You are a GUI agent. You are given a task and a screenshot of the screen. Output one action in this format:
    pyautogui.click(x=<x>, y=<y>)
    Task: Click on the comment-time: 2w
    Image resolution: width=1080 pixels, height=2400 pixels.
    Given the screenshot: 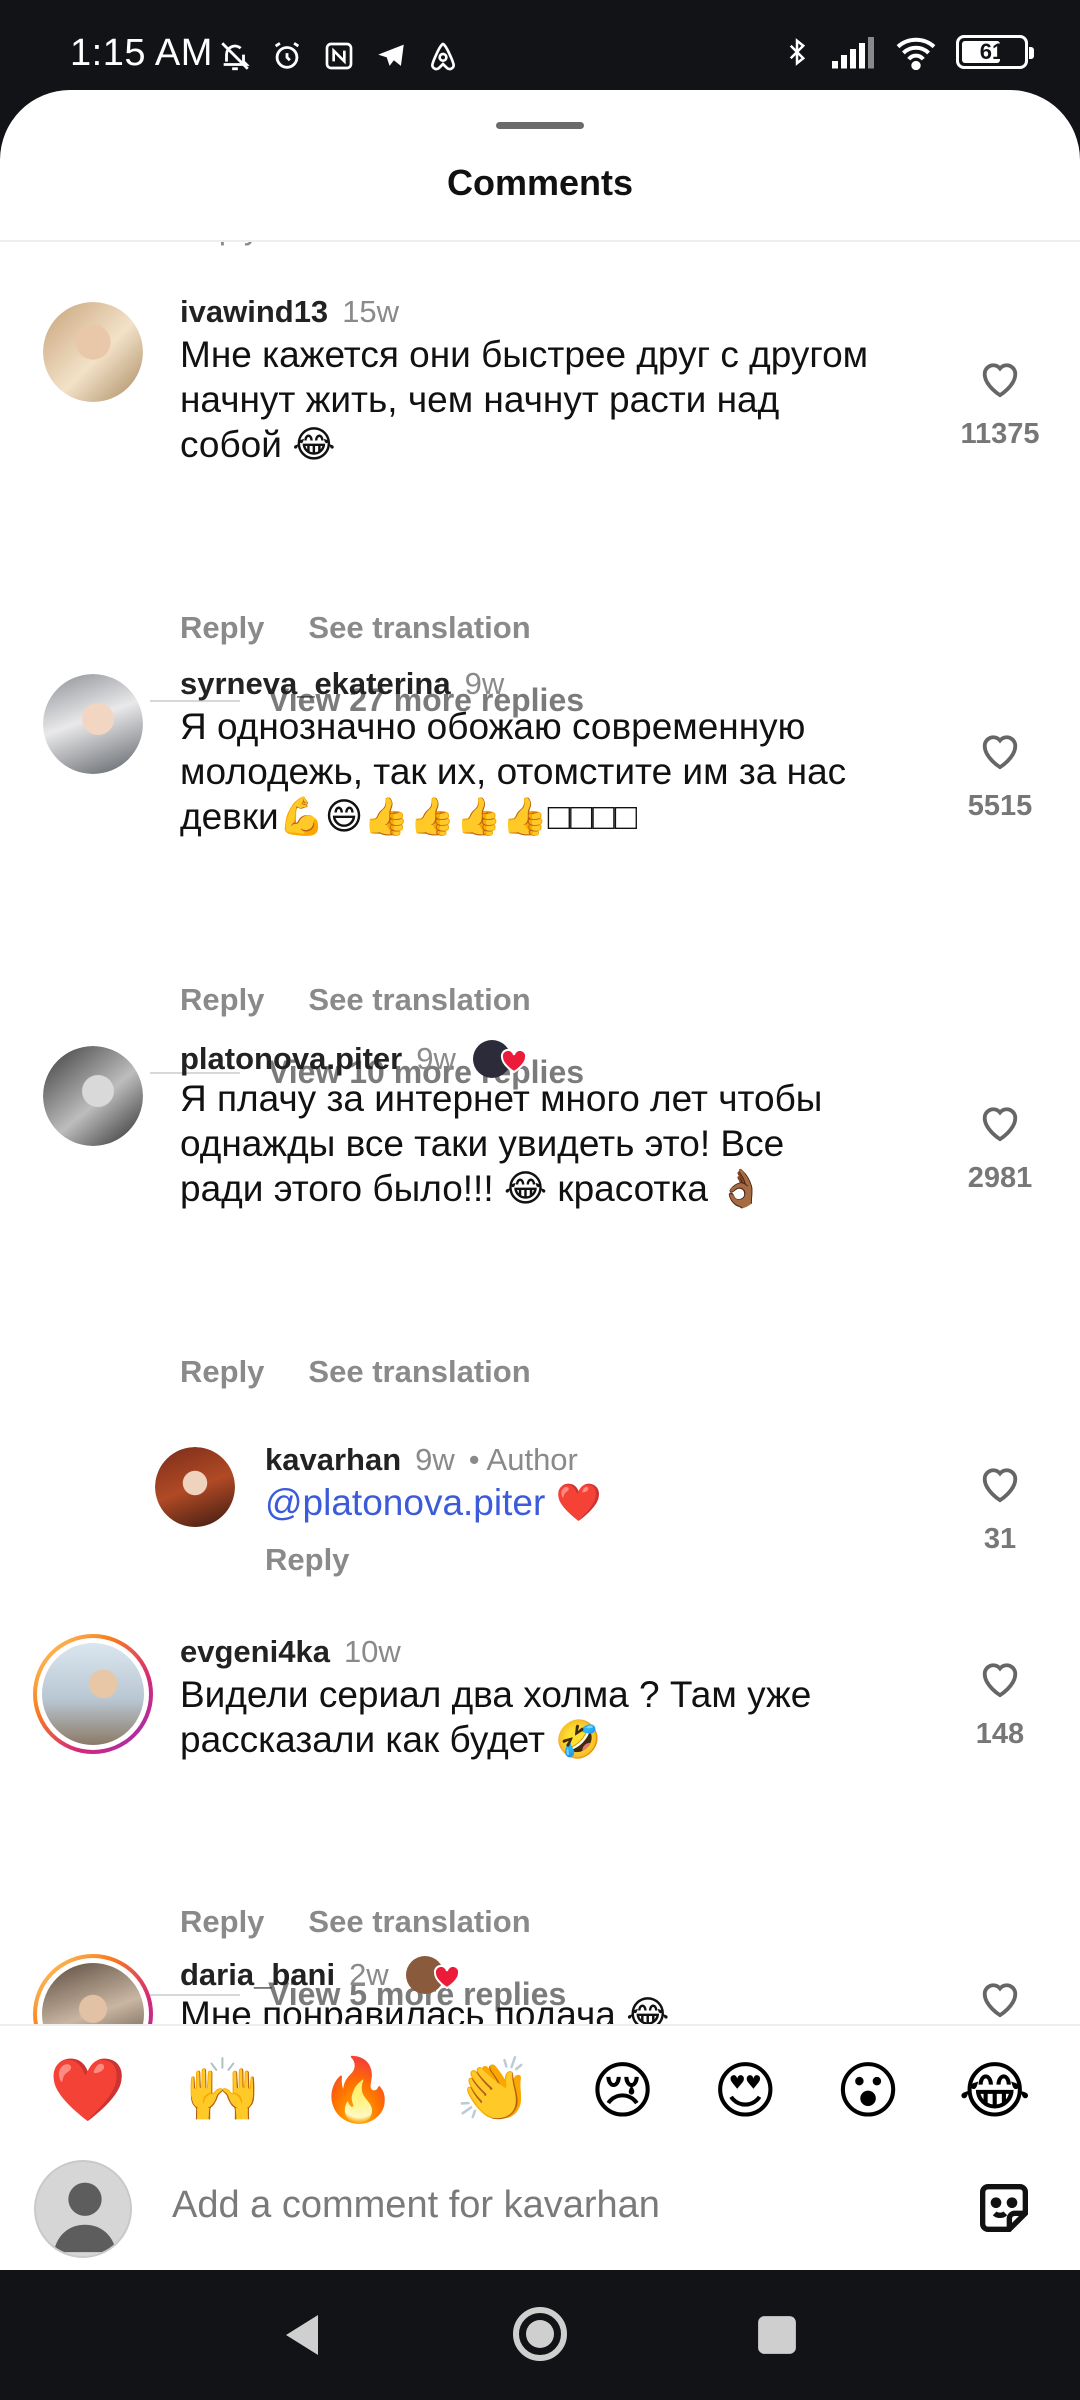 What is the action you would take?
    pyautogui.click(x=369, y=1974)
    